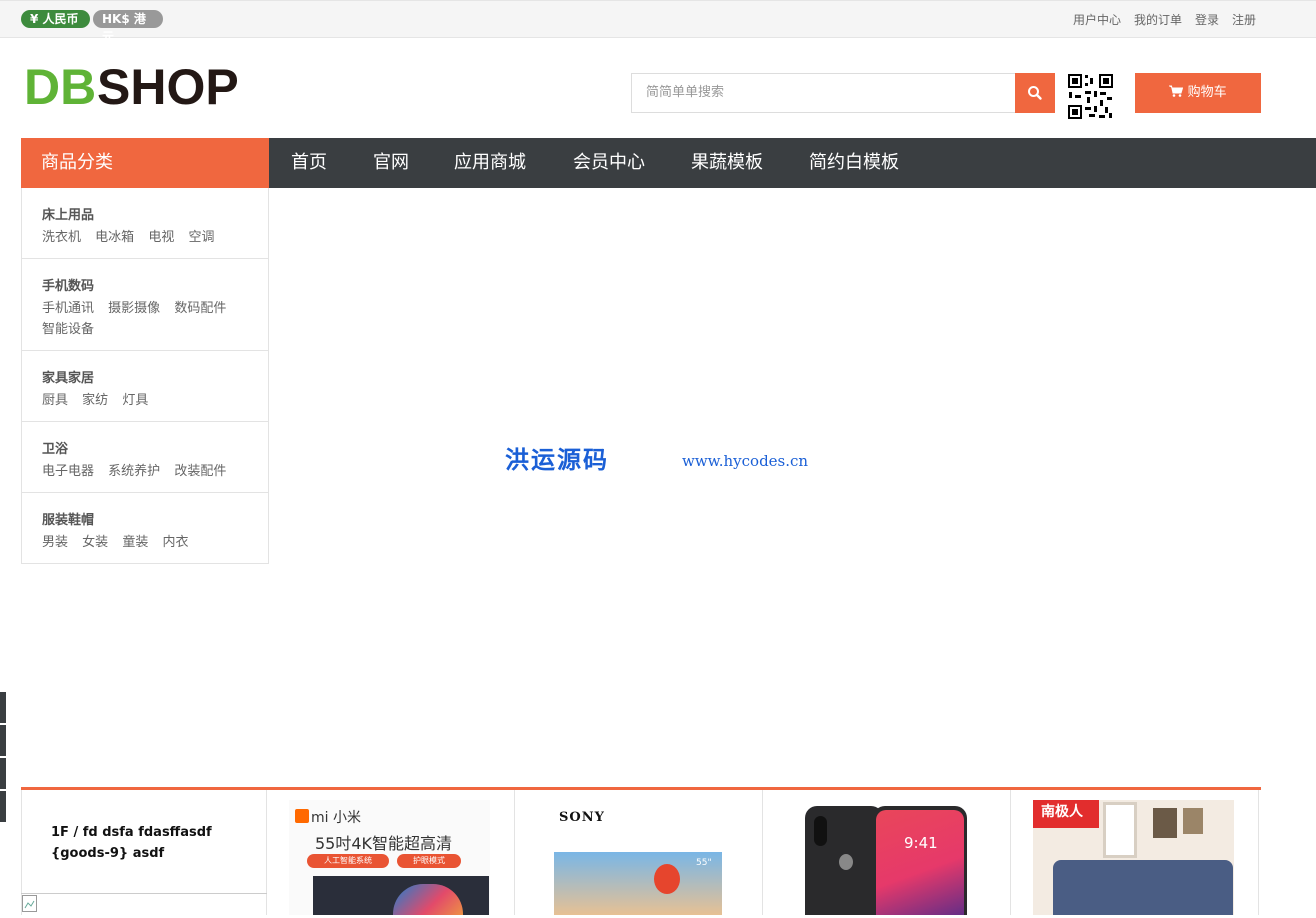  What do you see at coordinates (145, 284) in the screenshot?
I see `category-title: 手机数码` at bounding box center [145, 284].